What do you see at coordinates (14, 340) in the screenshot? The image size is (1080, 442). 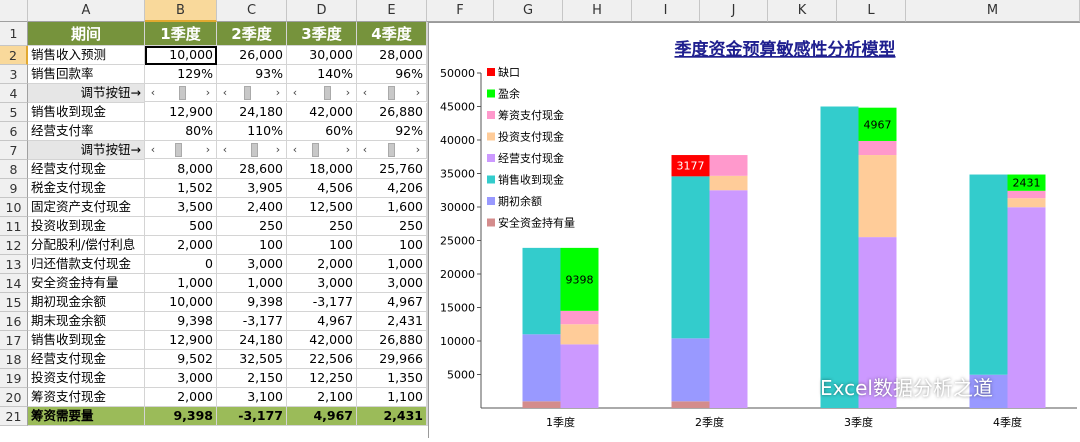 I see `row-header-17: 17` at bounding box center [14, 340].